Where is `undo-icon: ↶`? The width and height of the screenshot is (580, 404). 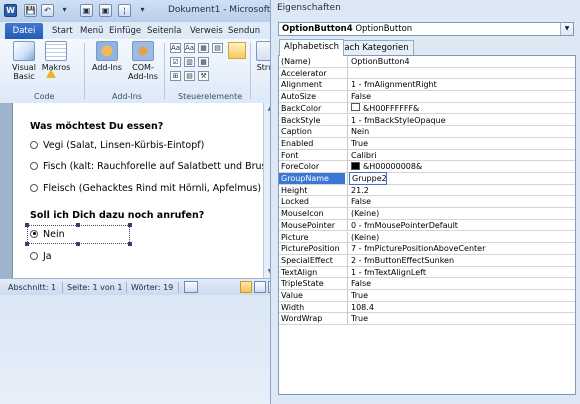 undo-icon: ↶ is located at coordinates (47, 10).